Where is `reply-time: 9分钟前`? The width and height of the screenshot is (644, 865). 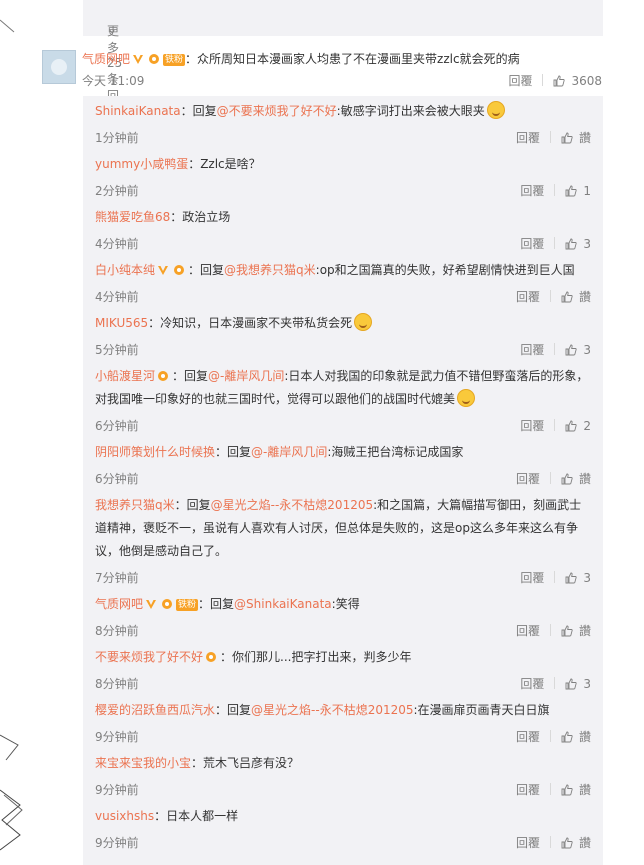 reply-time: 9分钟前 is located at coordinates (117, 737).